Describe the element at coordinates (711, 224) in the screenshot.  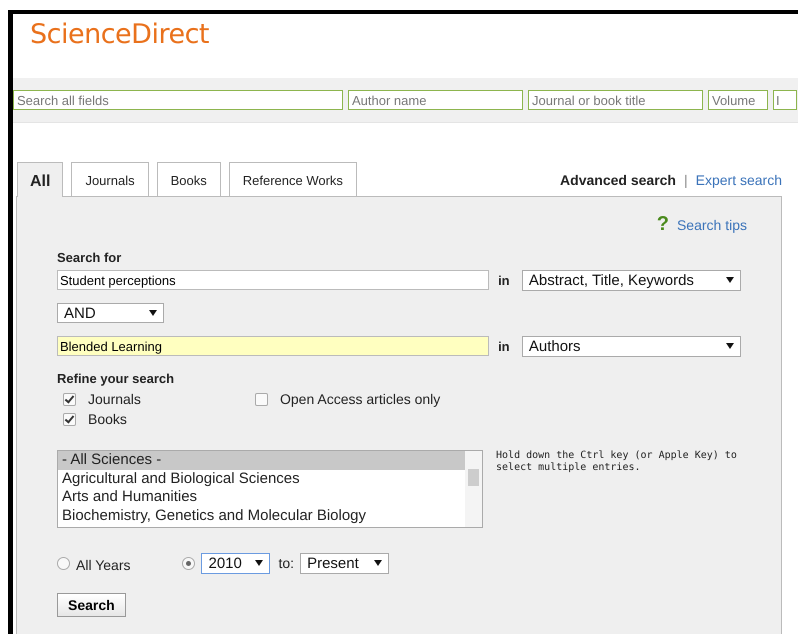
I see `search-tips-link: Search tips` at that location.